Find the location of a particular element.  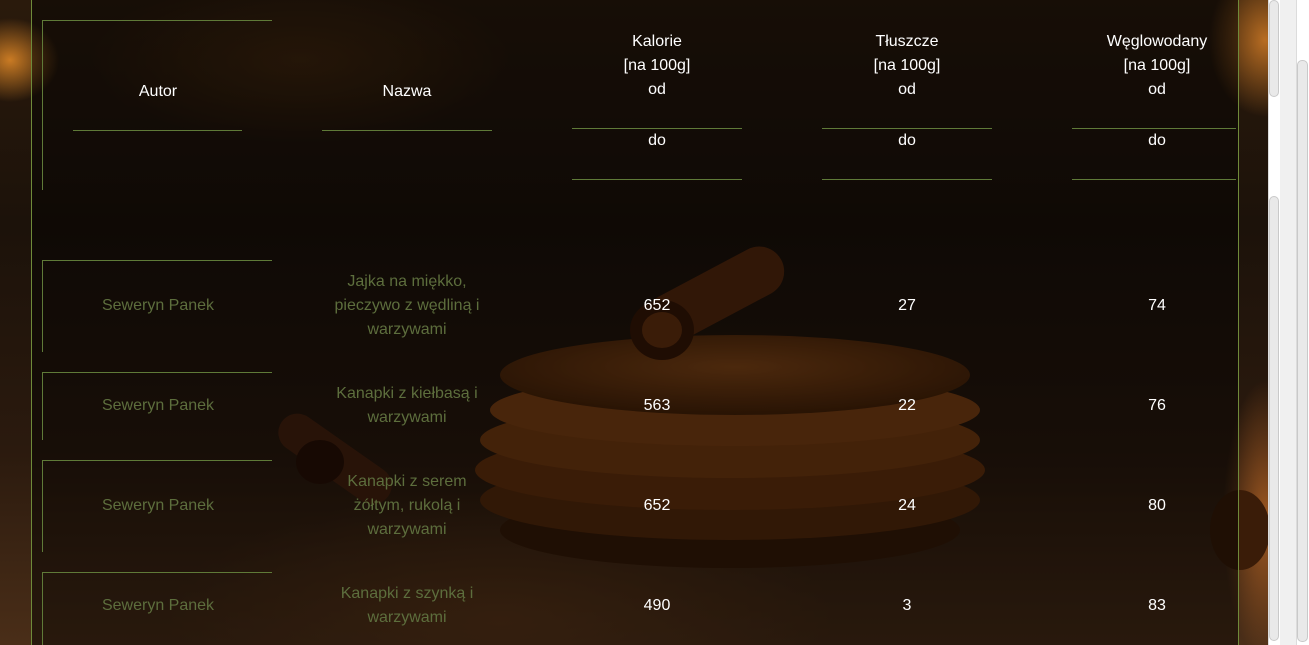

autor-filter-input is located at coordinates (157, 130).